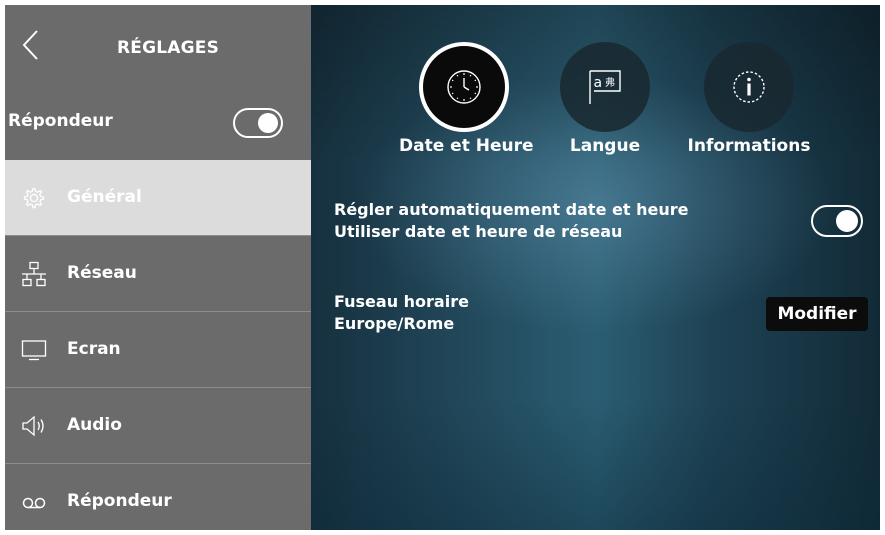  I want to click on tab-informations: Informations, so click(749, 102).